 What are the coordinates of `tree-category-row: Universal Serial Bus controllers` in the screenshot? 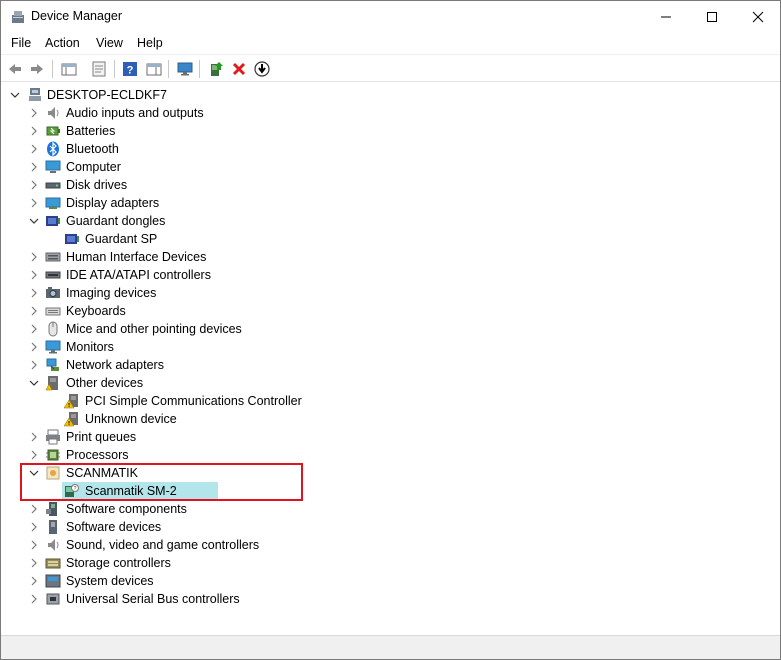 It's located at (161, 599).